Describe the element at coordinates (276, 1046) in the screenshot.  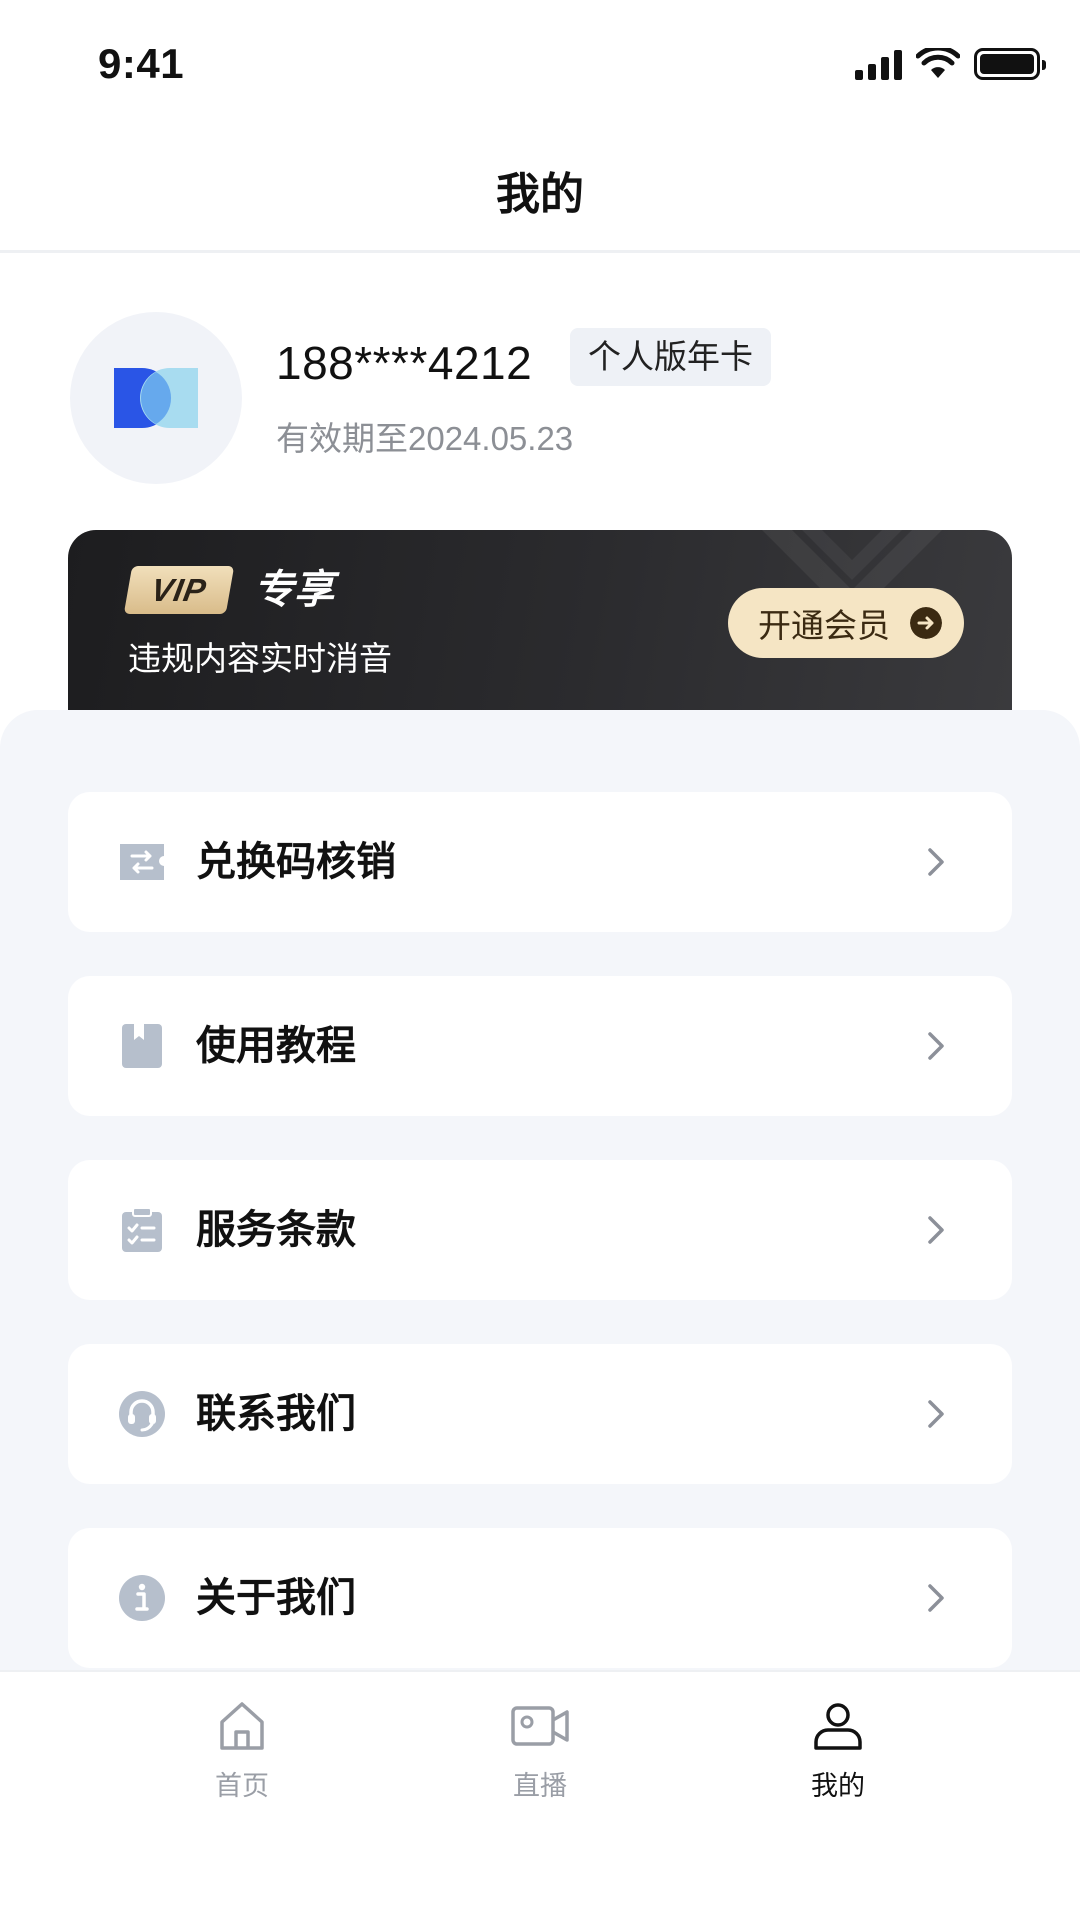
I see `menu-label: 使用教程` at that location.